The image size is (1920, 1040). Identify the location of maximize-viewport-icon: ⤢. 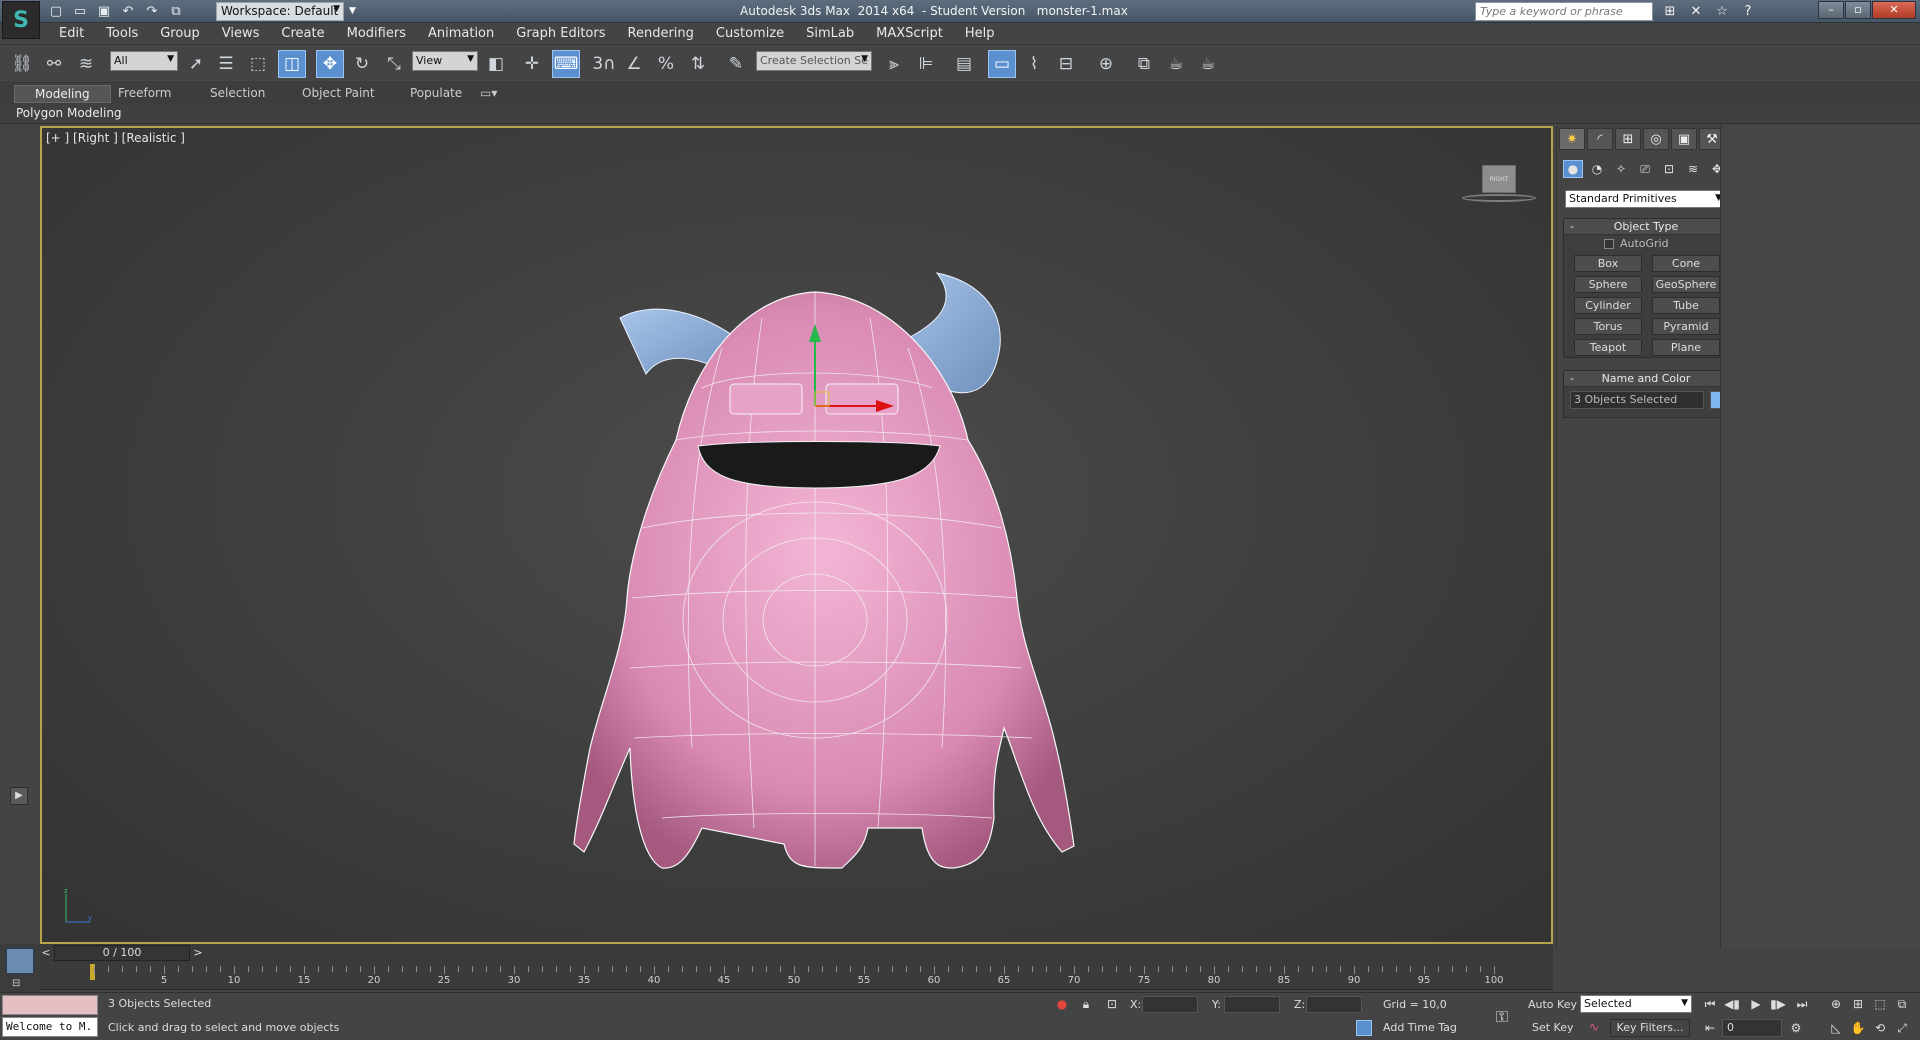
(1902, 1028).